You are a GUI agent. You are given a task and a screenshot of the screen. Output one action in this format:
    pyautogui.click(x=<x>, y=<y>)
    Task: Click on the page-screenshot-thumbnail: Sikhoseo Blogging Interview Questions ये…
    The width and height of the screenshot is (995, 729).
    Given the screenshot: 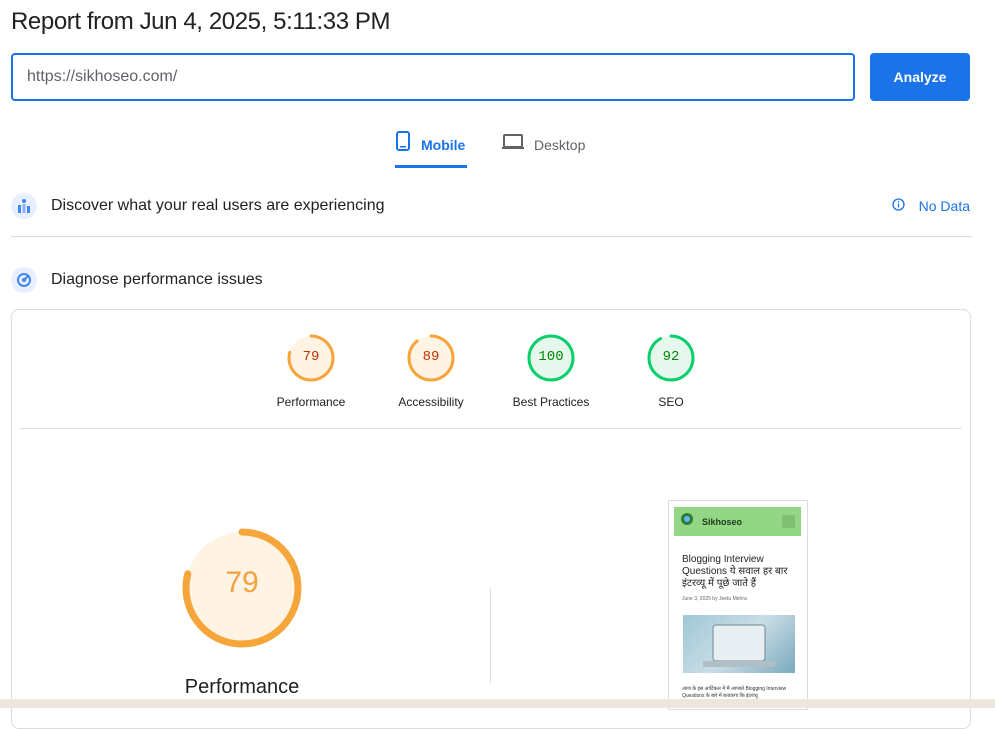 What is the action you would take?
    pyautogui.click(x=738, y=605)
    